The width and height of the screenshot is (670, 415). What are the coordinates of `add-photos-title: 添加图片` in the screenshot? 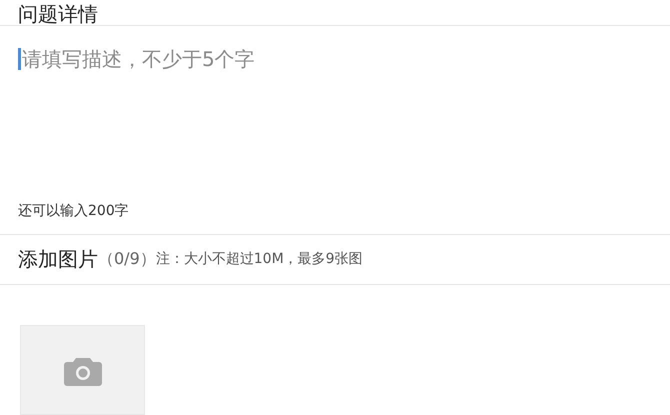 It's located at (58, 259).